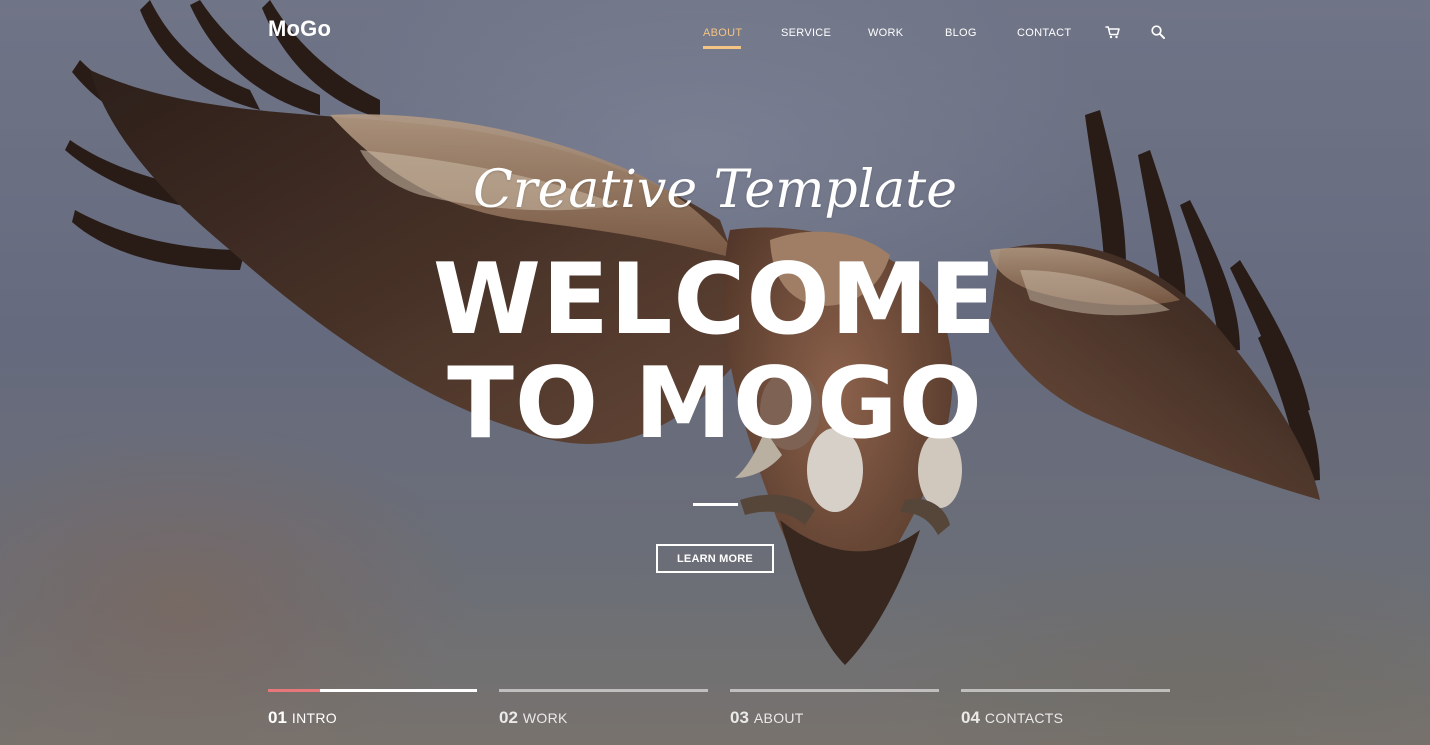 This screenshot has height=745, width=1430. I want to click on slide-tab-about: 03 ABOUT, so click(834, 714).